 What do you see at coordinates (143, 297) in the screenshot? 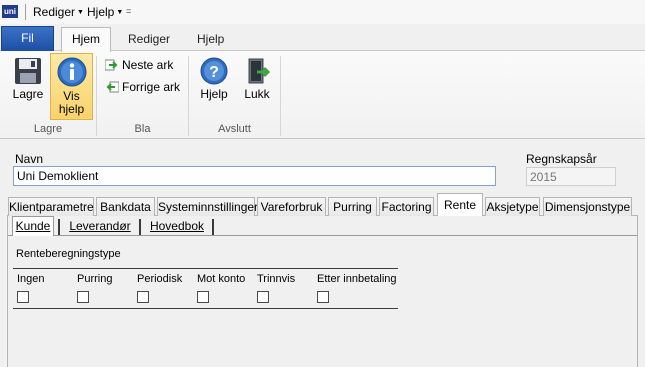
I see `checkbox-periodisk` at bounding box center [143, 297].